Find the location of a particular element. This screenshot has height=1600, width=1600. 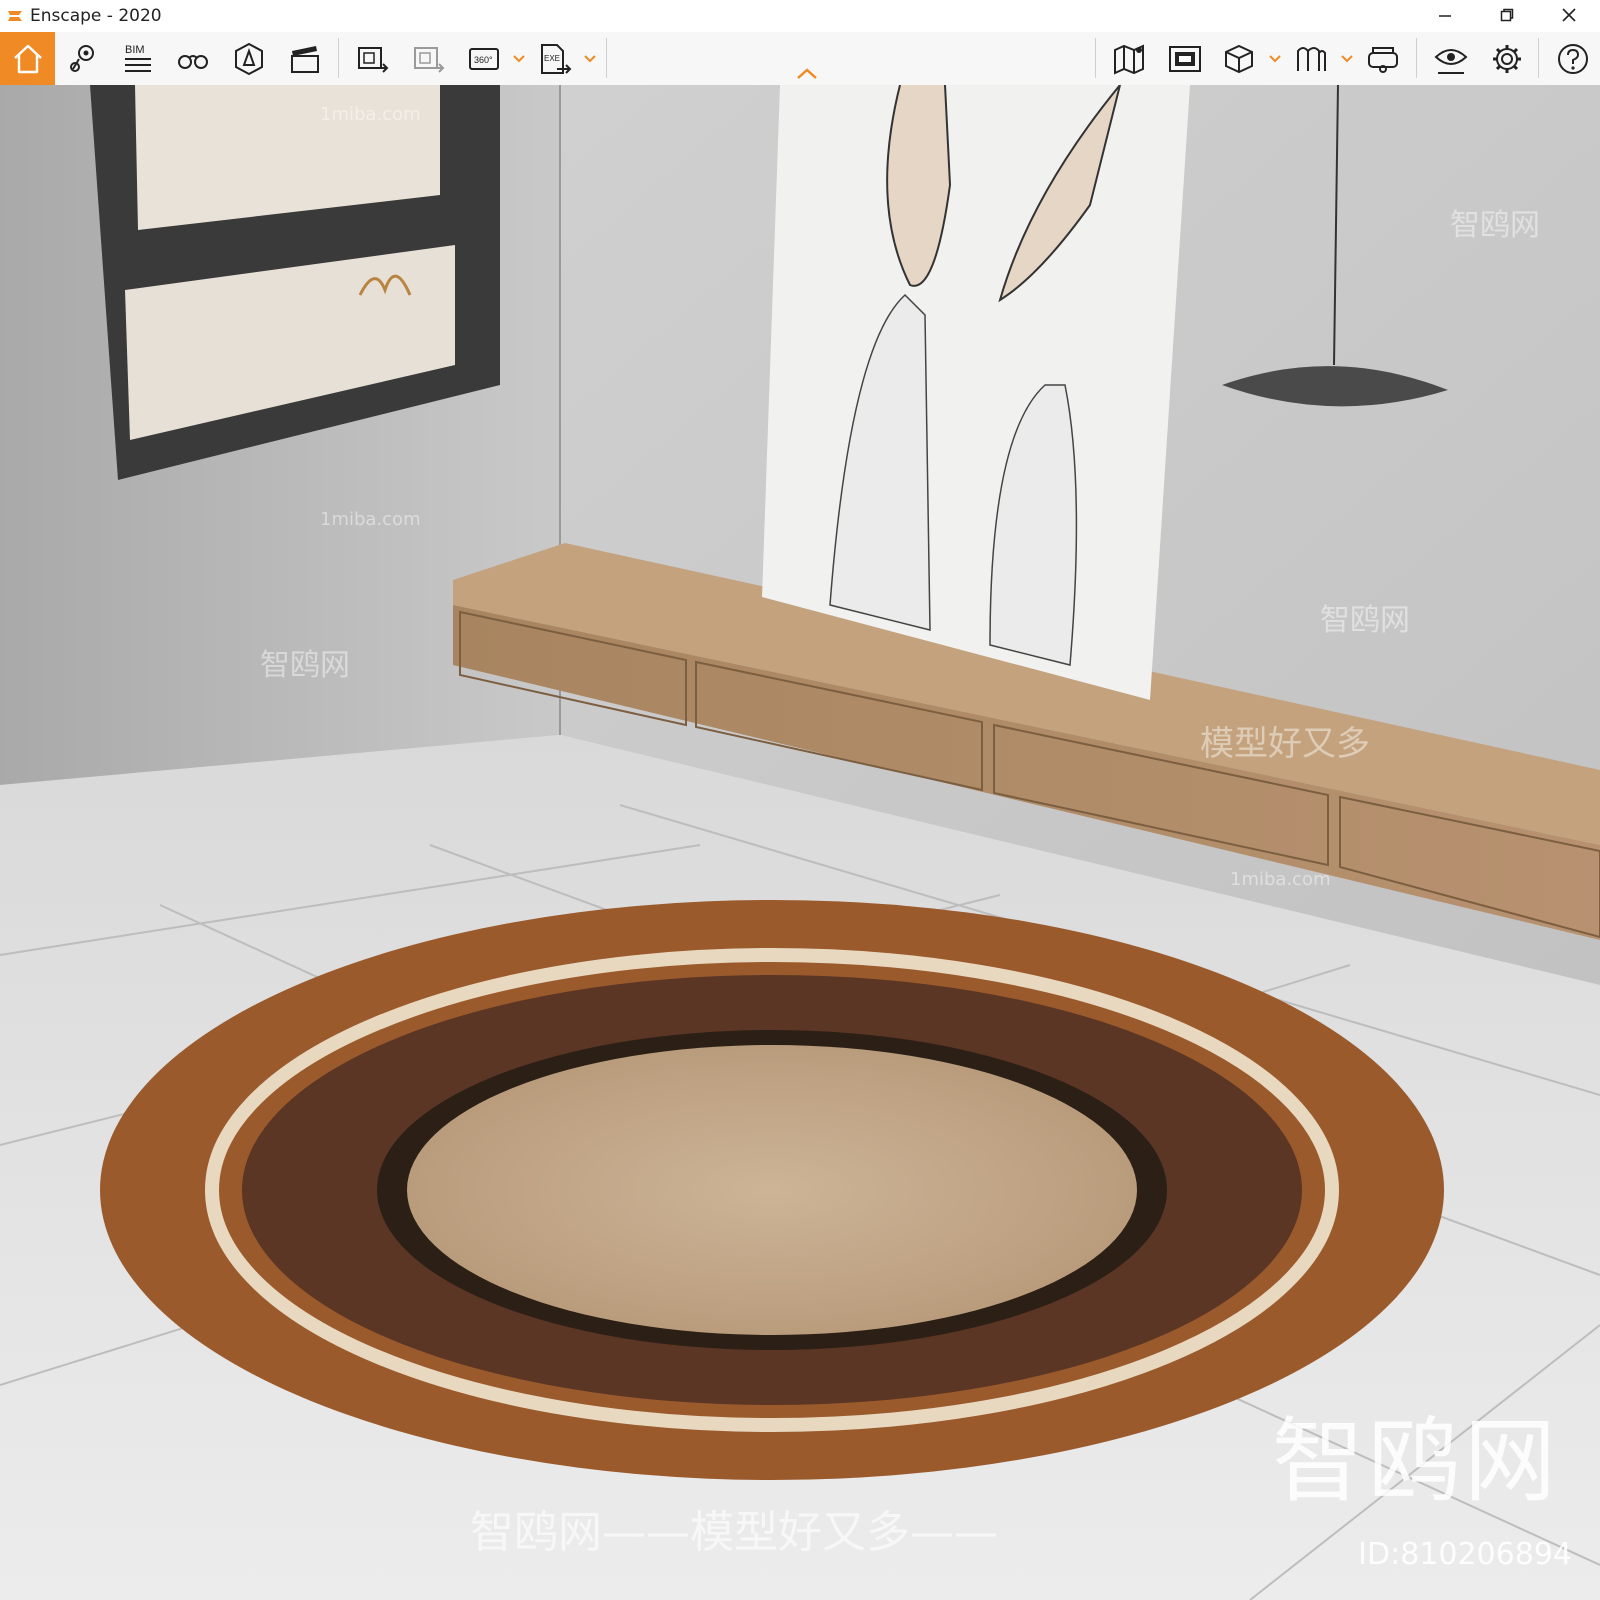

panorama-dropdown is located at coordinates (519, 58).